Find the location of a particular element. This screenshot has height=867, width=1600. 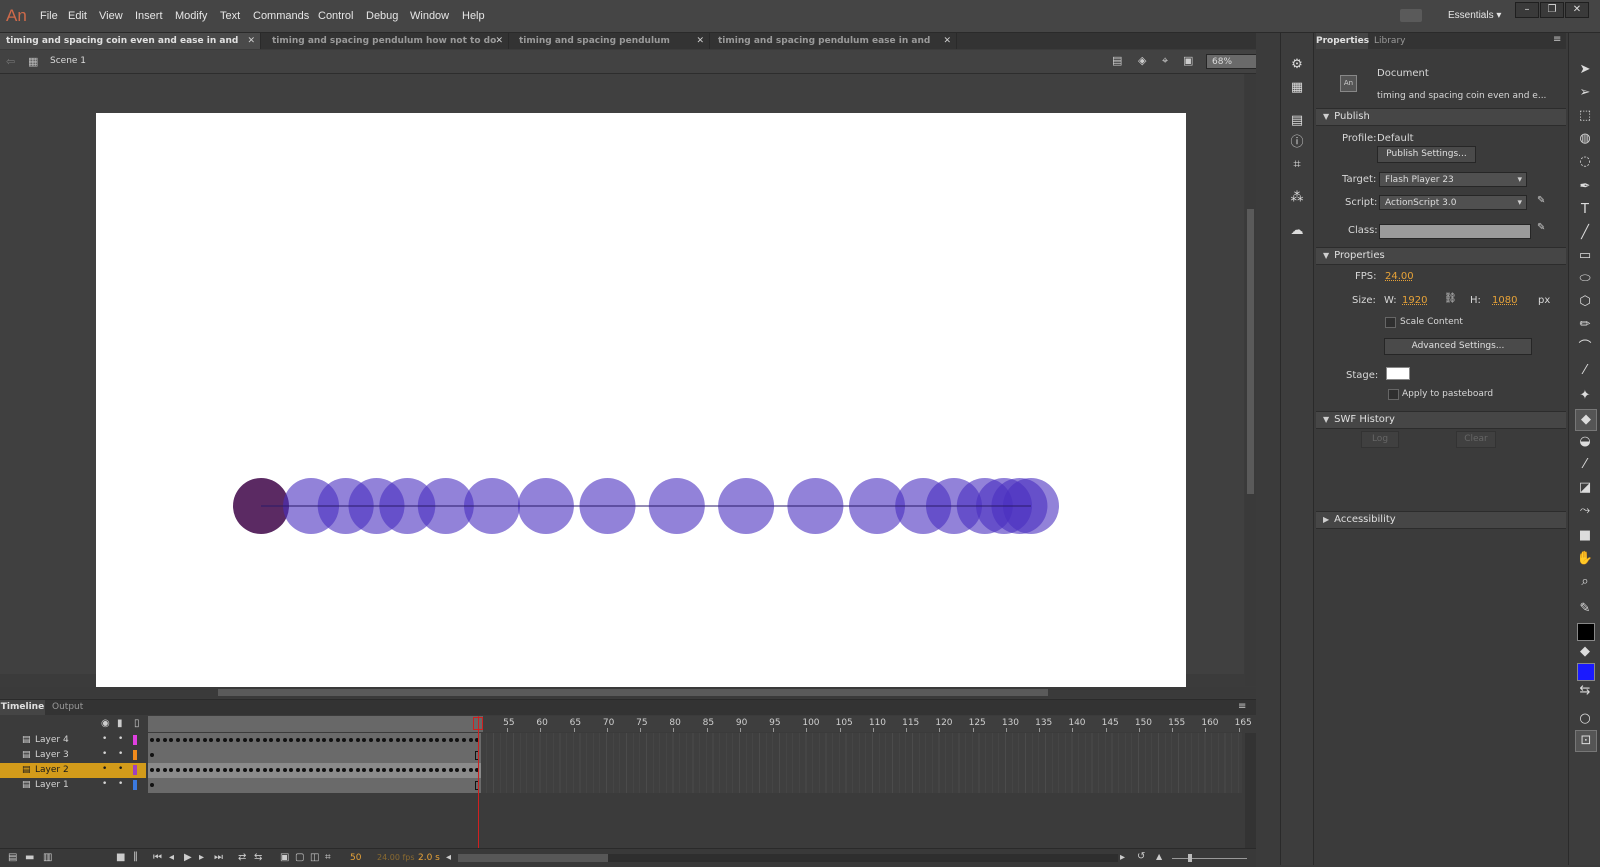

menu-commands: Commands is located at coordinates (281, 16).